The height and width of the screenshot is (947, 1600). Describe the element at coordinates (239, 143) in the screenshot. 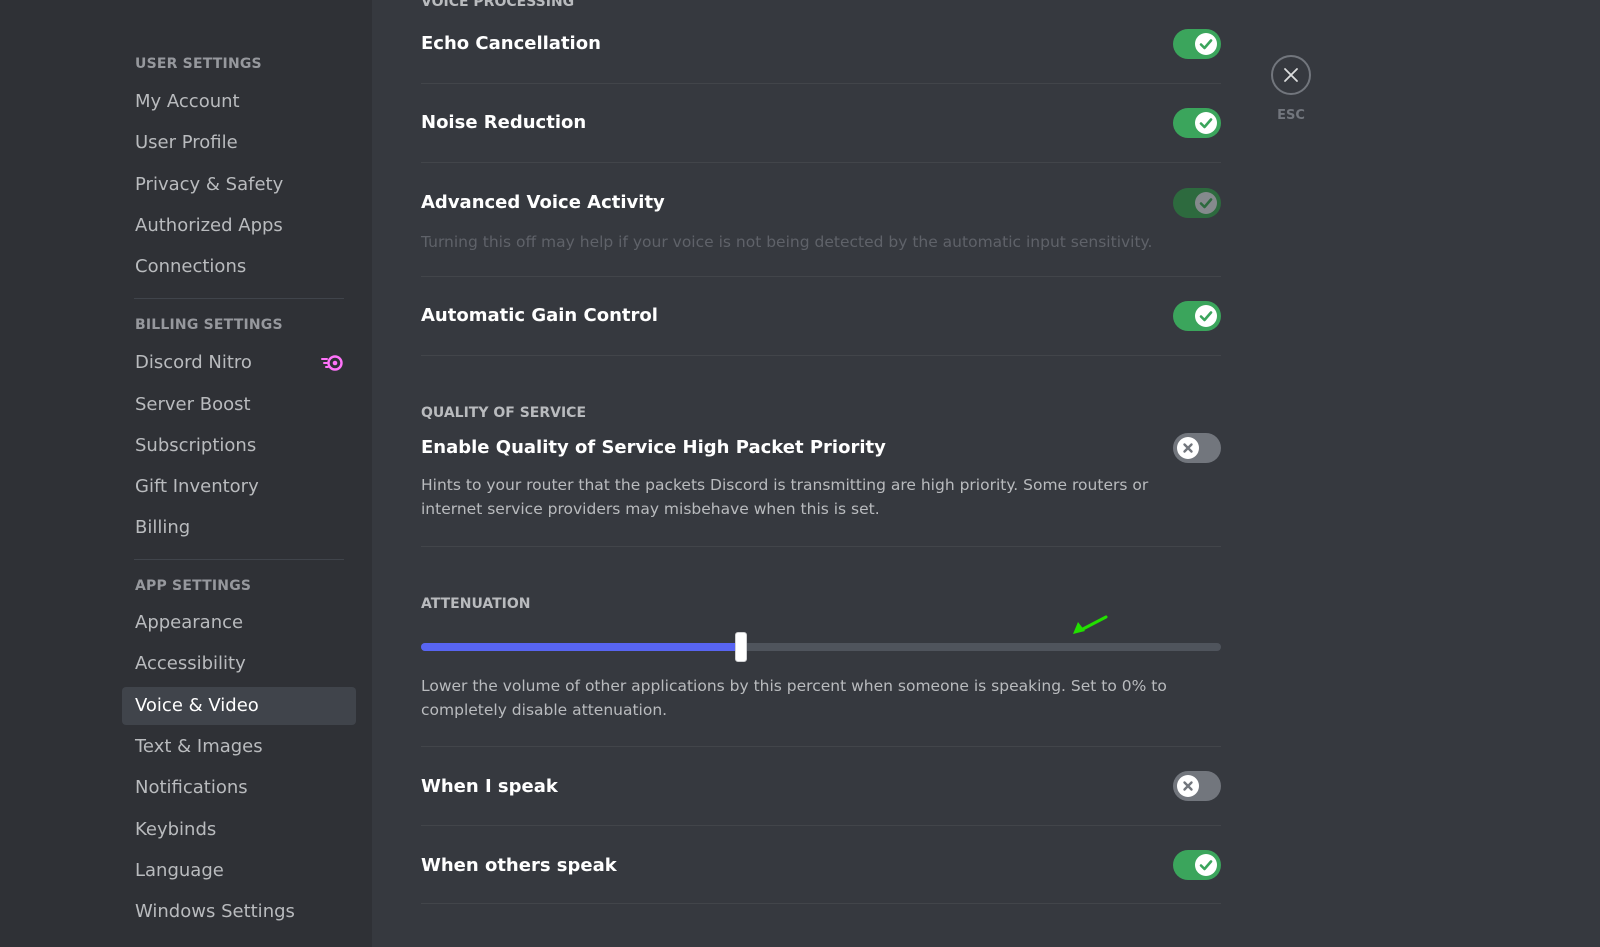

I see `sidebar-item-user-profile: User Profile` at that location.